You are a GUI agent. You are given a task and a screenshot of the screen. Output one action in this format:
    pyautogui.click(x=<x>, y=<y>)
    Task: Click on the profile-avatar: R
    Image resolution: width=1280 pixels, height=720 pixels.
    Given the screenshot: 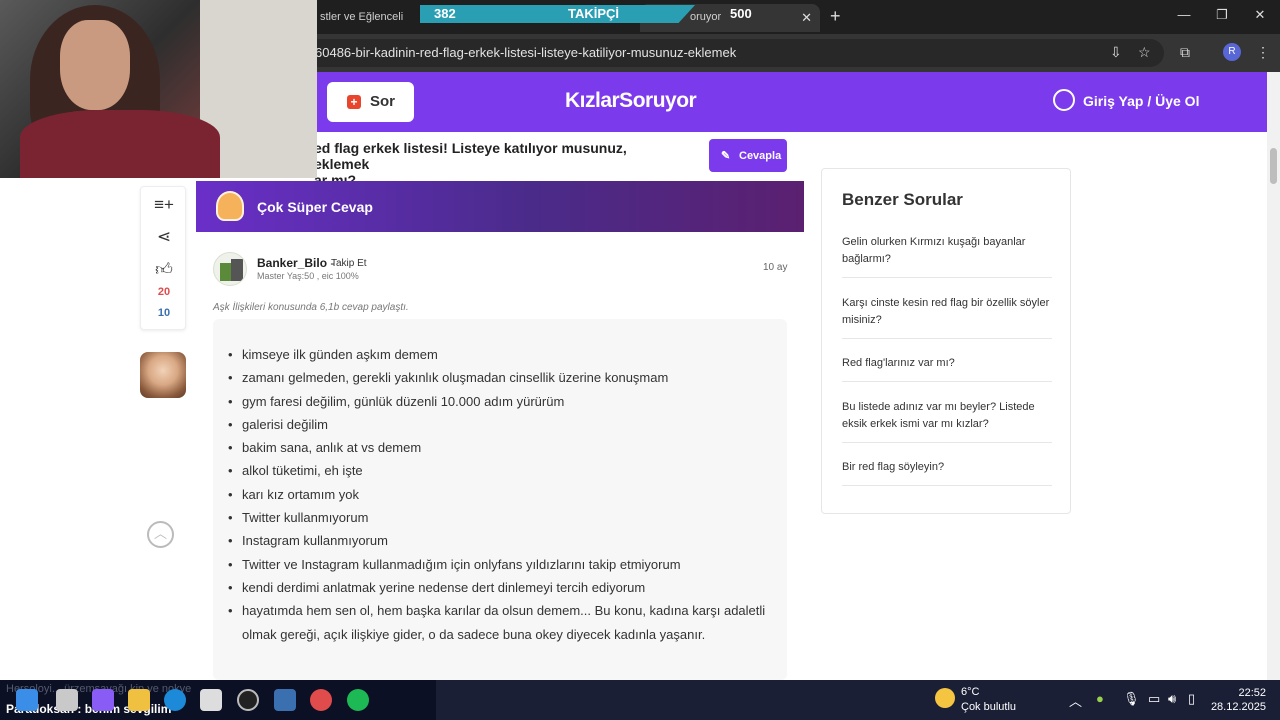 What is the action you would take?
    pyautogui.click(x=1232, y=52)
    